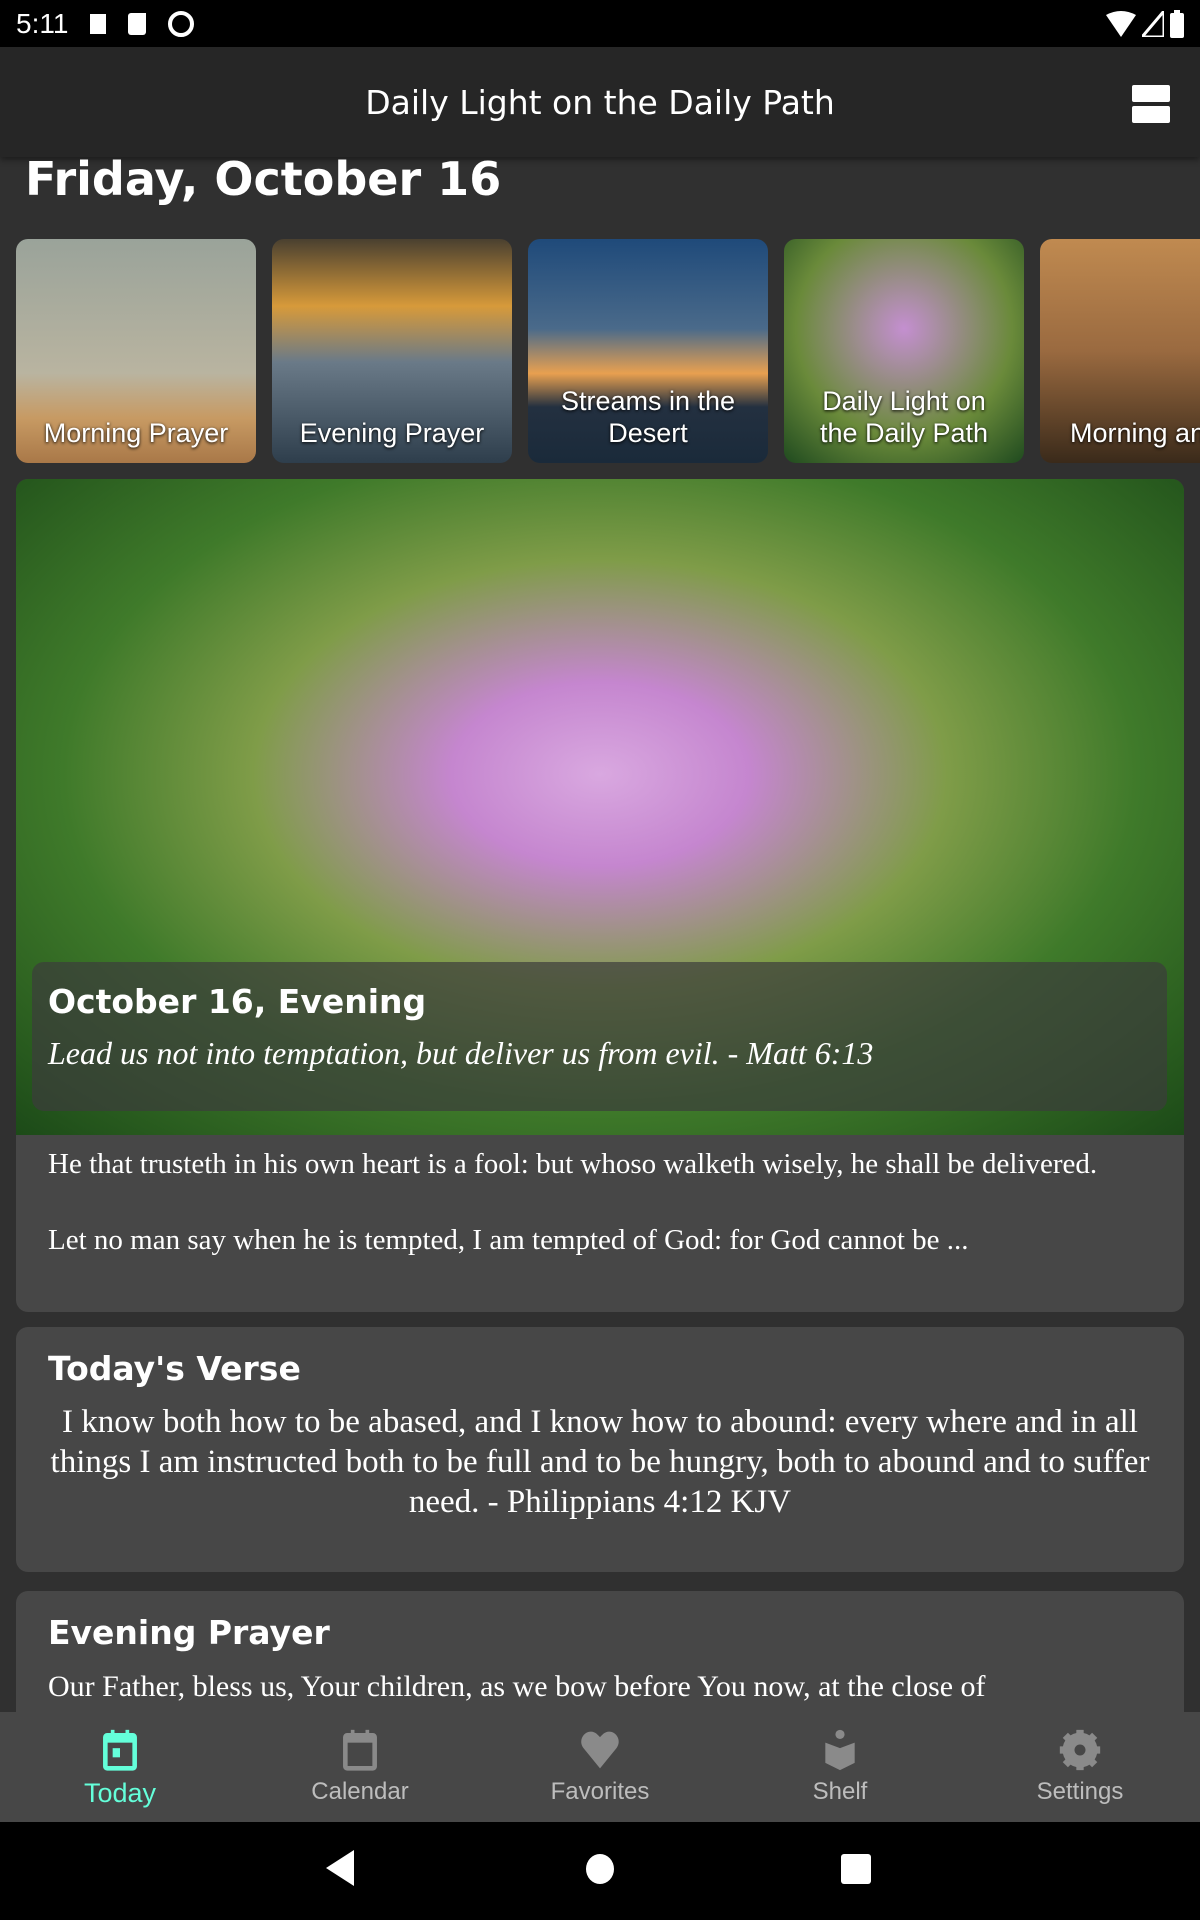 The width and height of the screenshot is (1200, 1920). I want to click on status-bar: 5:11, so click(600, 23).